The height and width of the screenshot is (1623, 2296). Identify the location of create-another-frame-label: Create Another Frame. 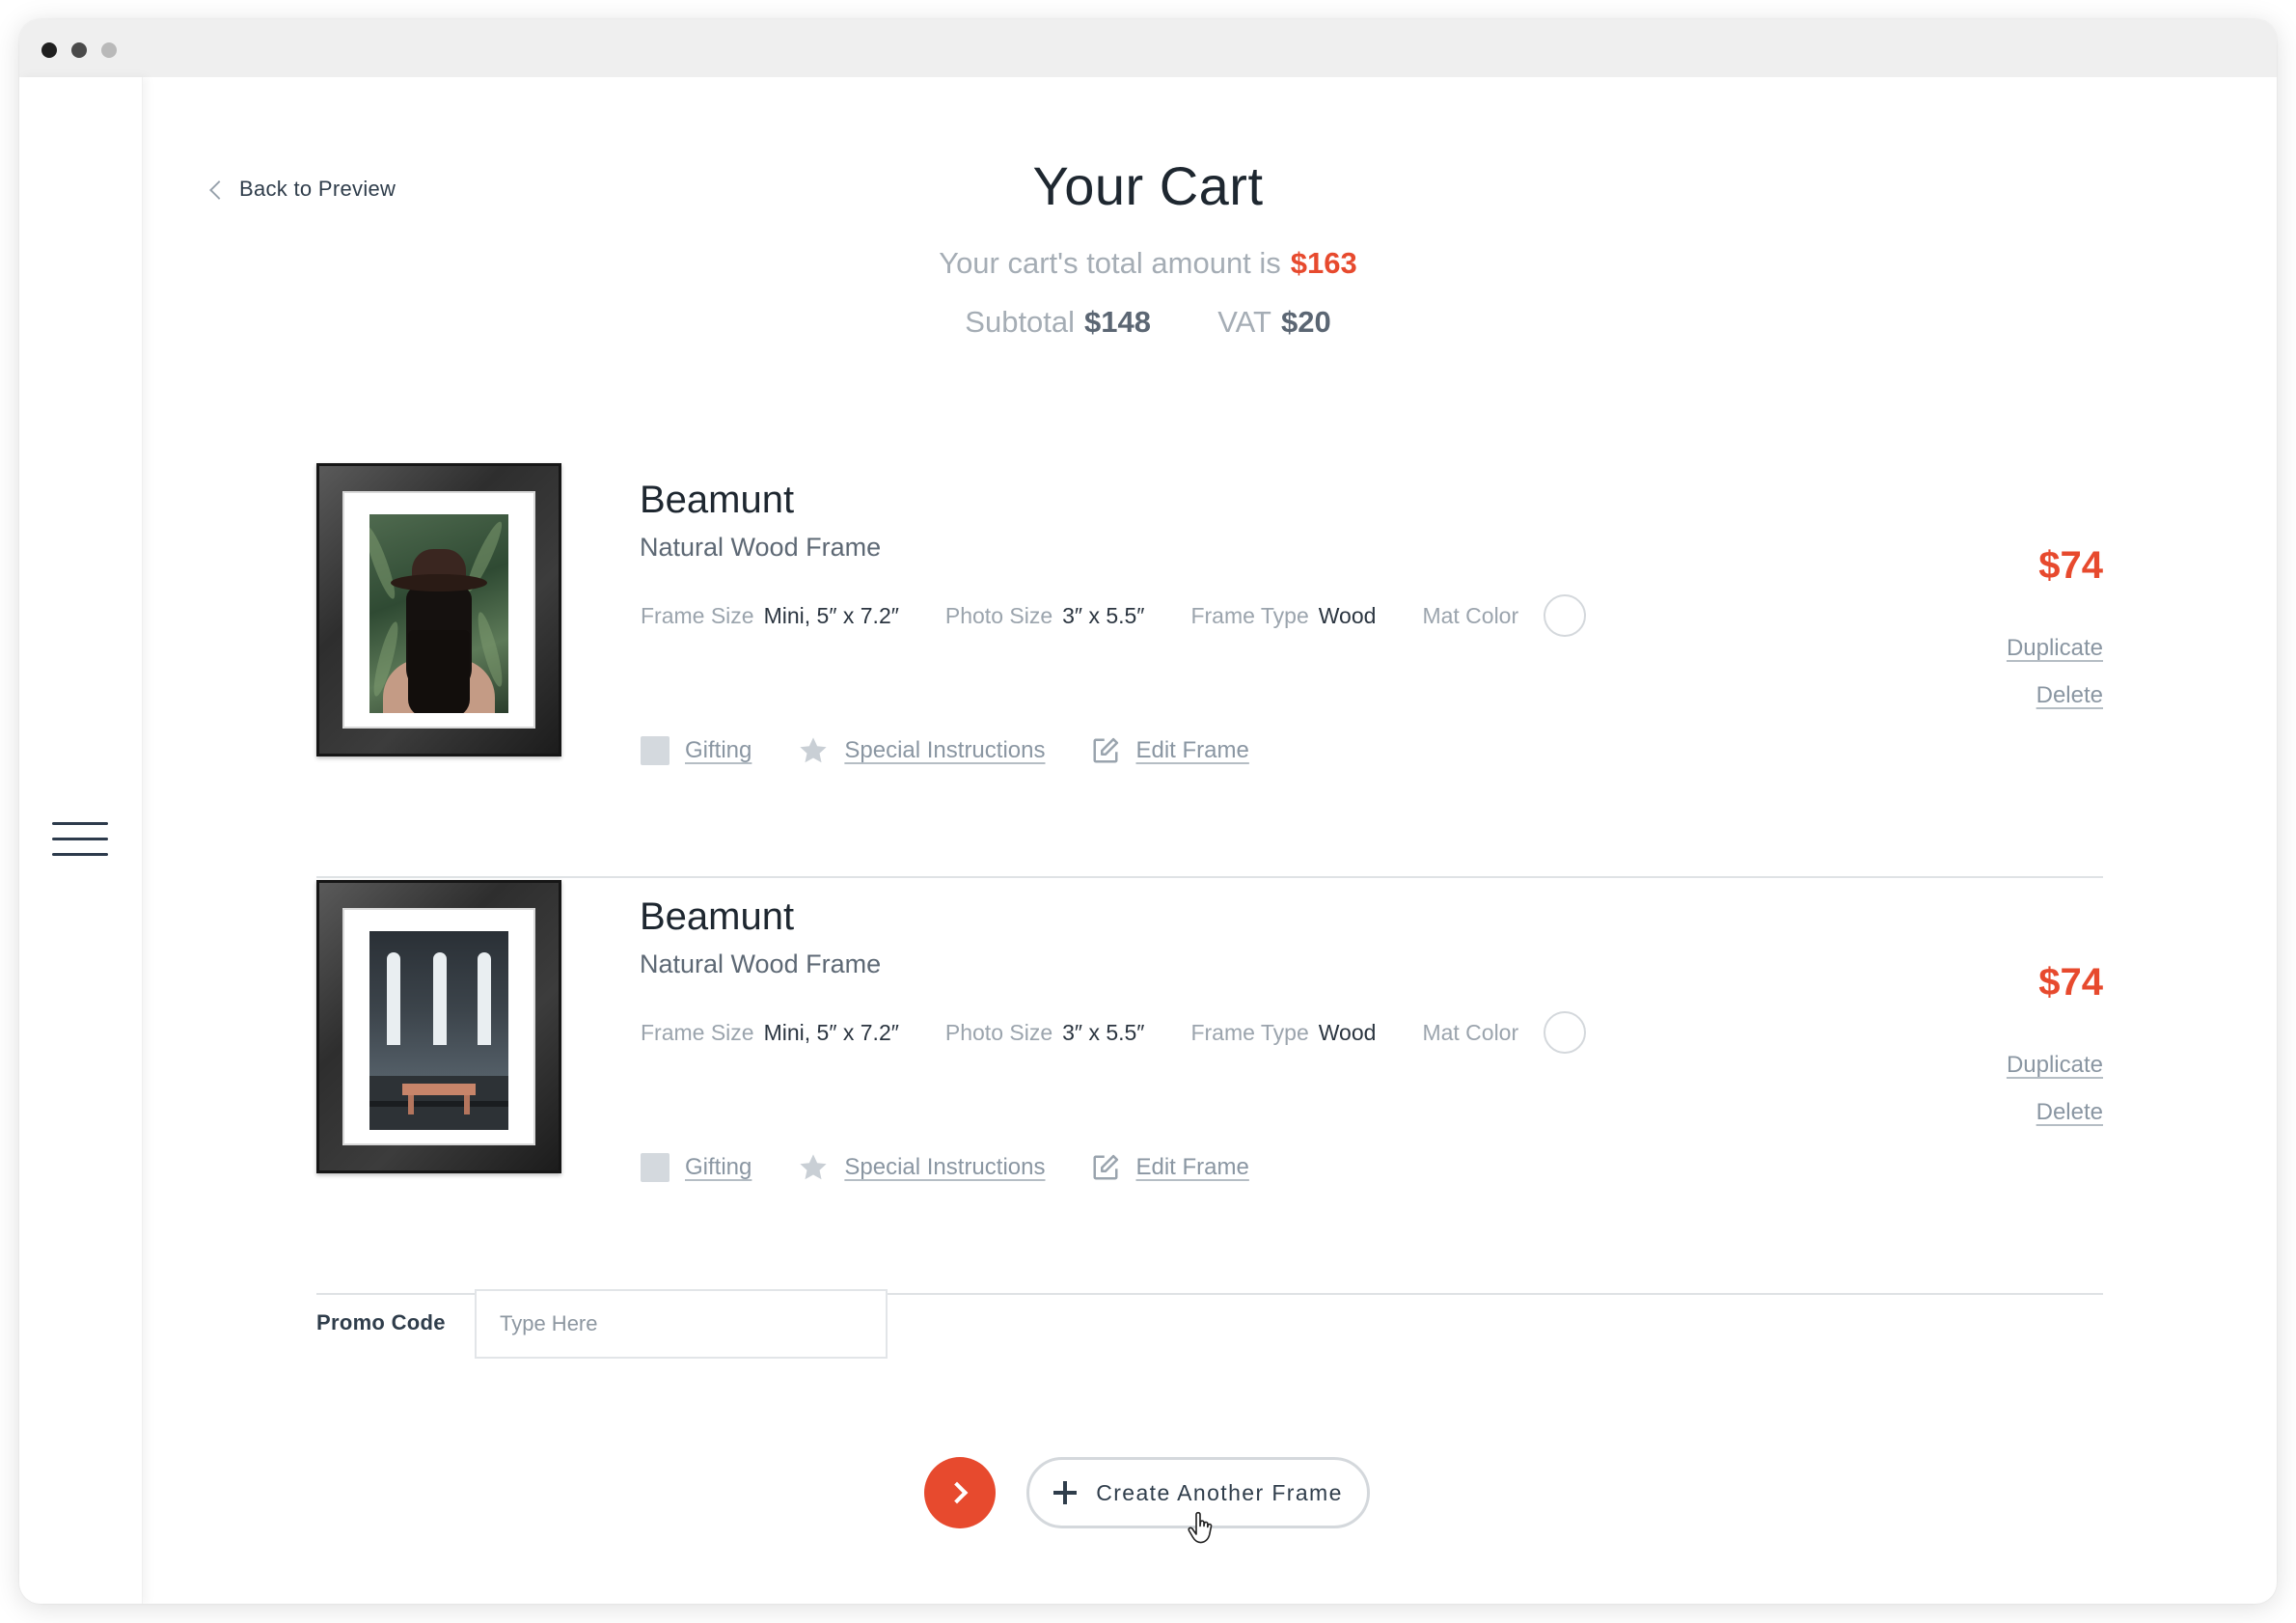
(1220, 1492).